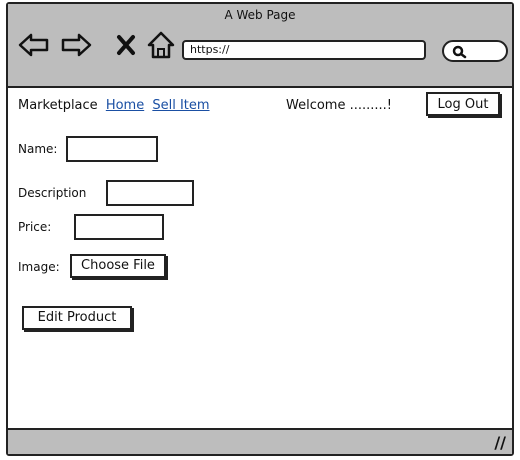 The image size is (520, 460). What do you see at coordinates (76, 45) in the screenshot?
I see `forward-arrow-icon` at bounding box center [76, 45].